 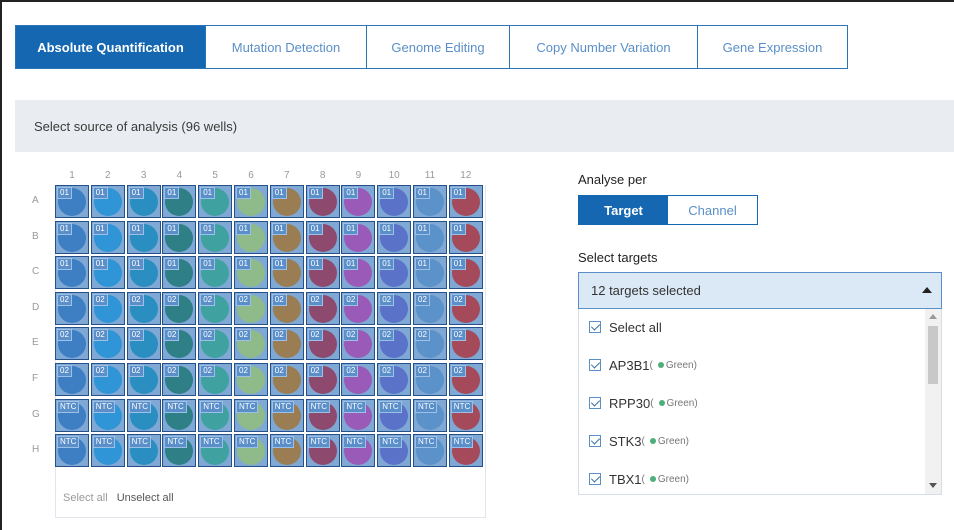 I want to click on column-header-5: 5, so click(x=215, y=175).